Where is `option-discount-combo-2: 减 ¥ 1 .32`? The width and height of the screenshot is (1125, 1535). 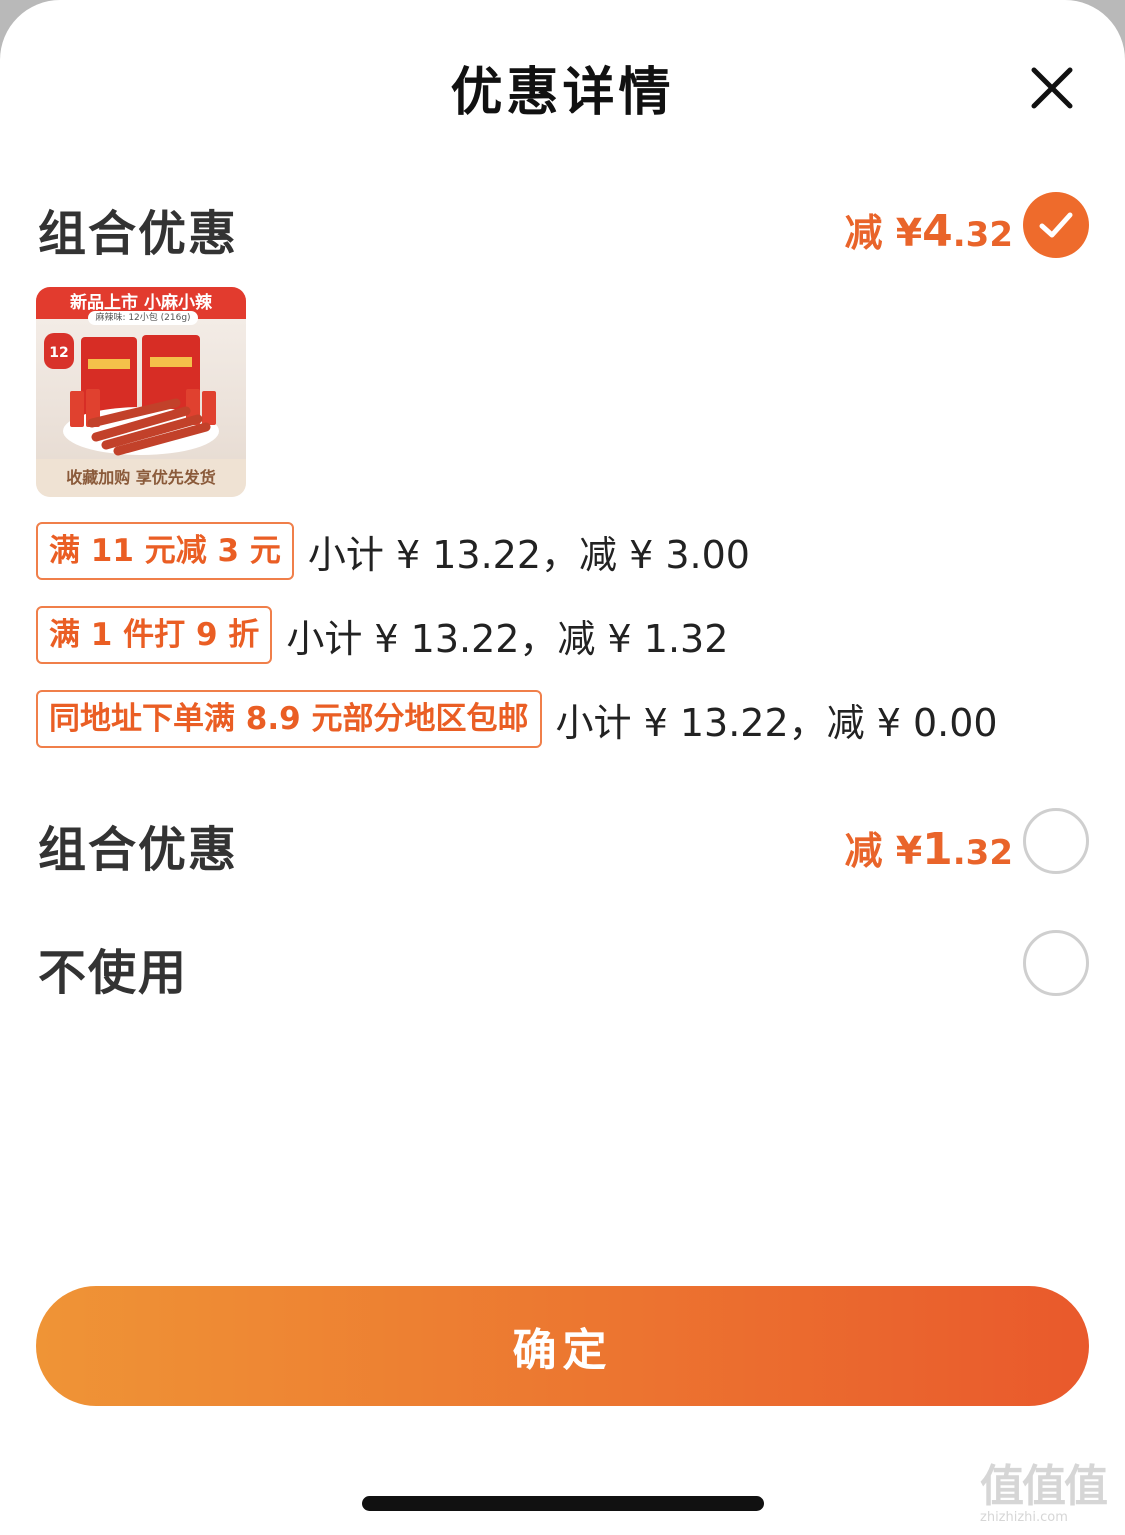 option-discount-combo-2: 减 ¥ 1 .32 is located at coordinates (928, 847).